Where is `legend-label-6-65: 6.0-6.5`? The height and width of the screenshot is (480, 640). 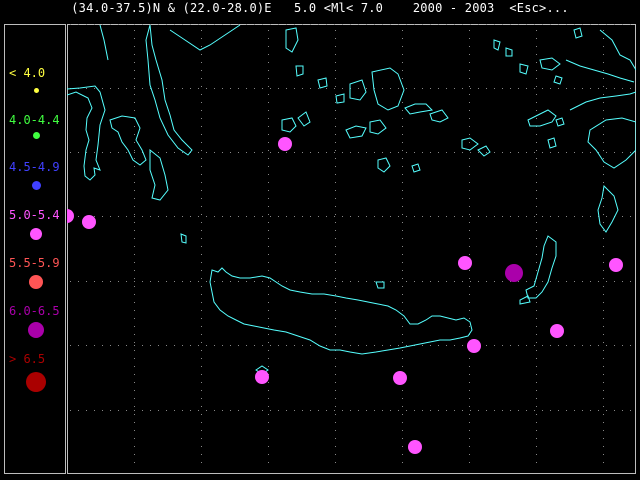 legend-label-6-65: 6.0-6.5 is located at coordinates (34, 311).